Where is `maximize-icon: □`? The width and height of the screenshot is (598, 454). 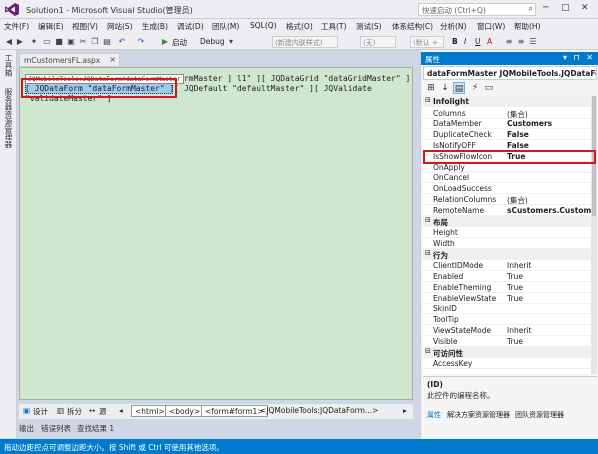
maximize-icon: □ is located at coordinates (565, 8).